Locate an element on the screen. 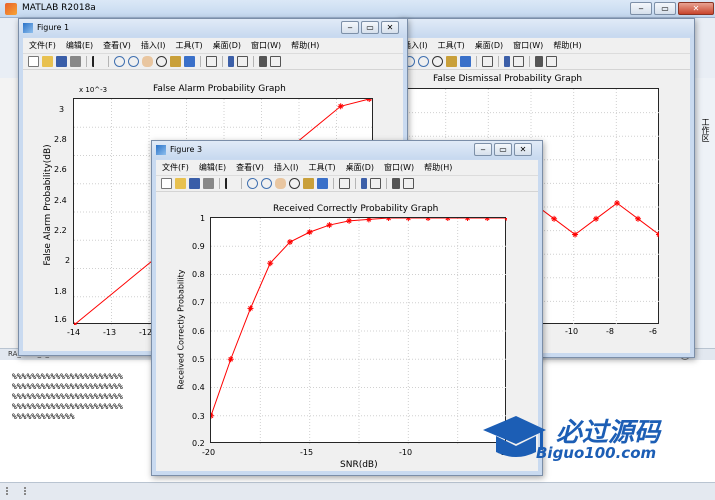 The height and width of the screenshot is (500, 715). app-title: MATLAB R2018a is located at coordinates (59, 8).